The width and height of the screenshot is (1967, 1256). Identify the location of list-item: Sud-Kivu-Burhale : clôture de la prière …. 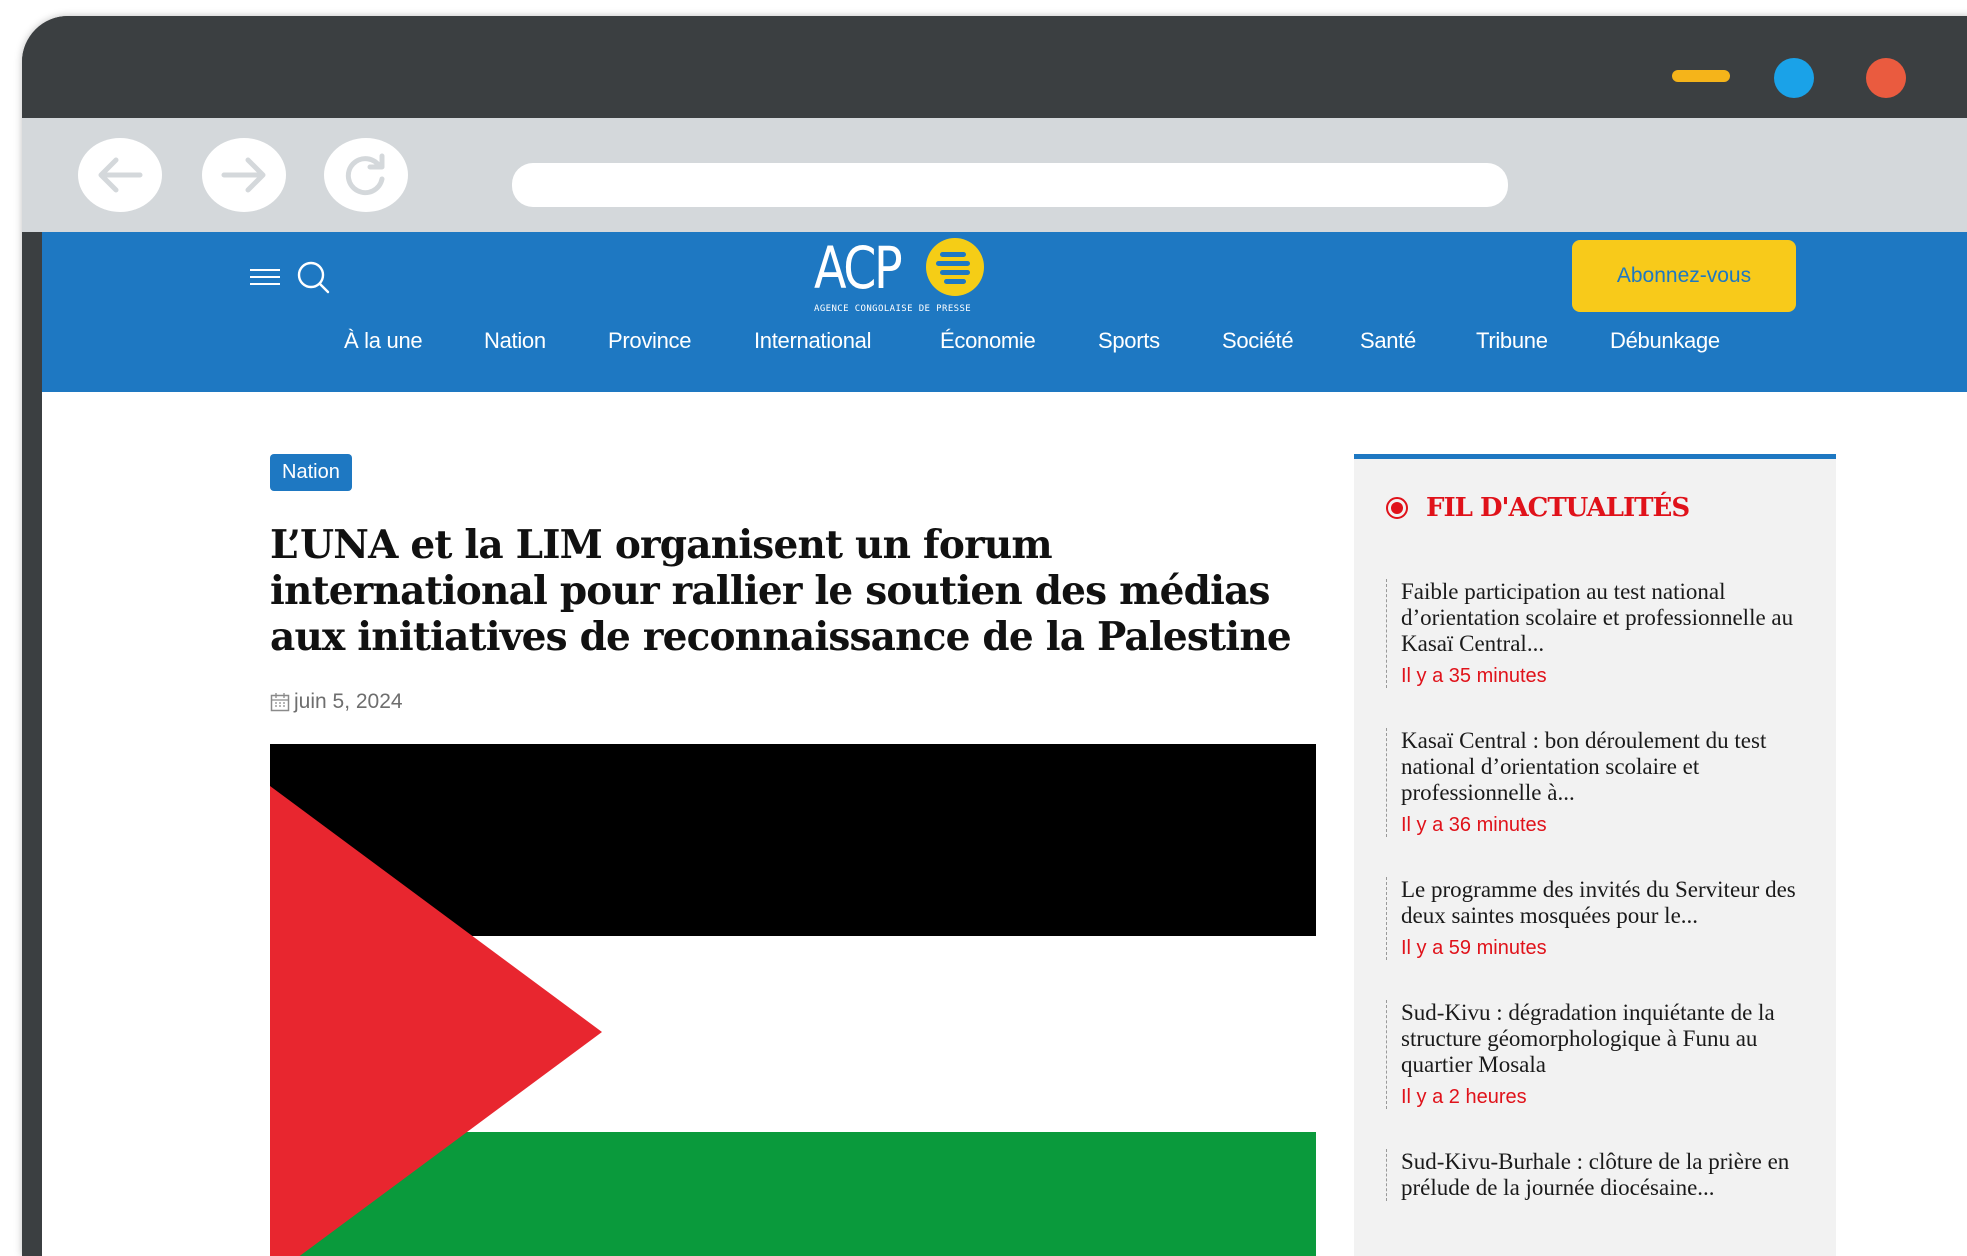
(1596, 1175).